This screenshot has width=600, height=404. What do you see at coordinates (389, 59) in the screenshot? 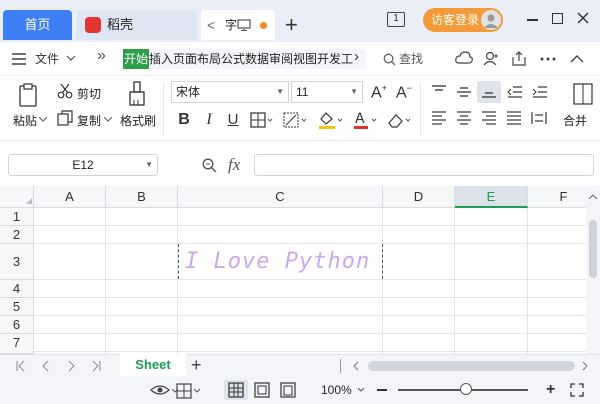
I see `search-icon` at bounding box center [389, 59].